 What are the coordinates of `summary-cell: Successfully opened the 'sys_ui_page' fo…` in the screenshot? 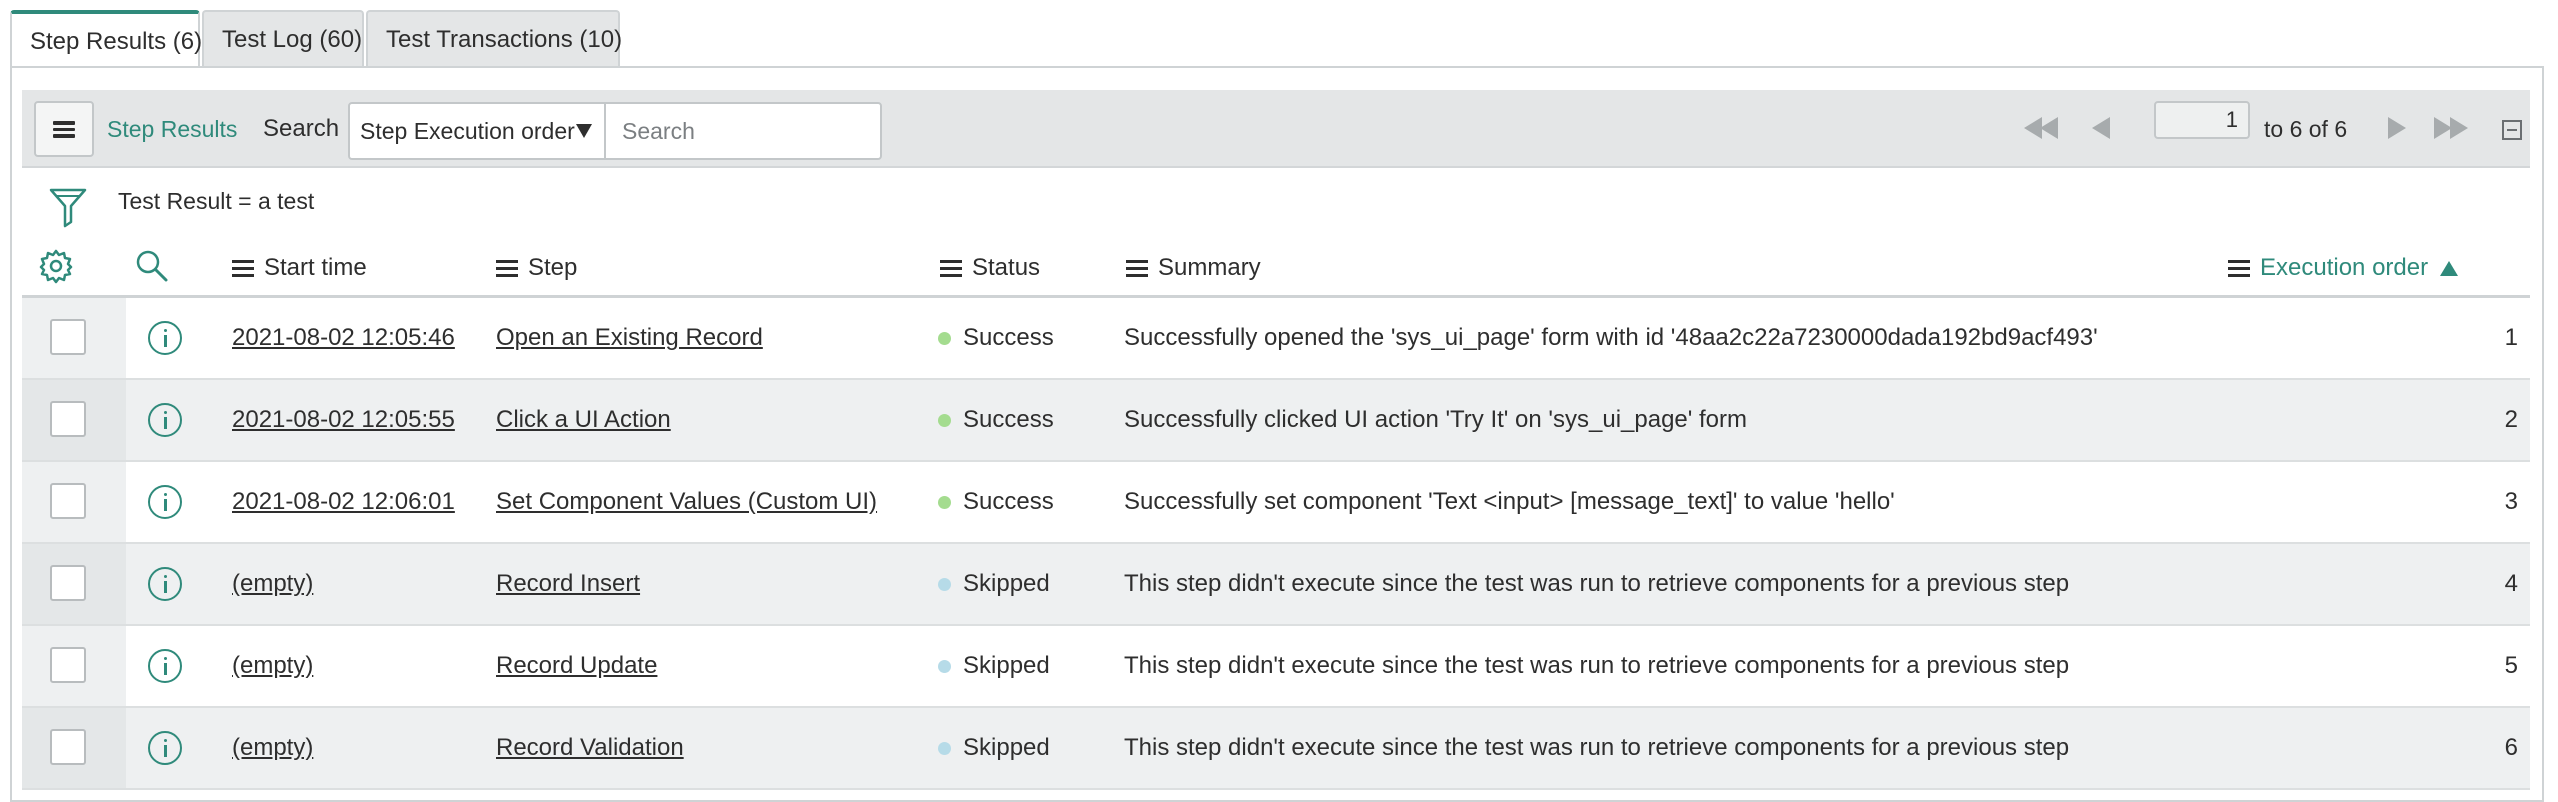 It's located at (1611, 337).